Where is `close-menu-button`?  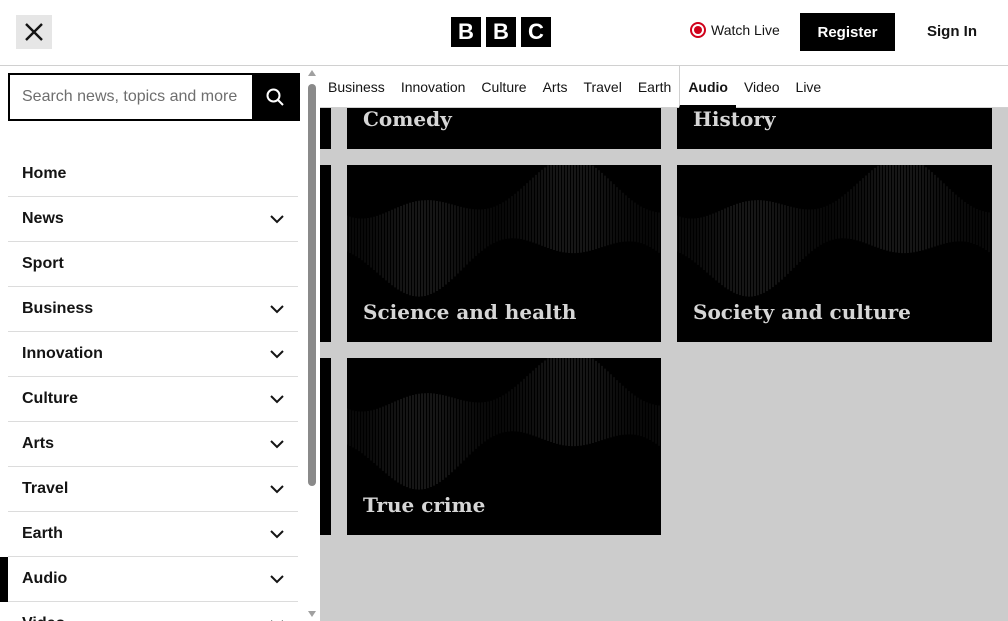
close-menu-button is located at coordinates (34, 32).